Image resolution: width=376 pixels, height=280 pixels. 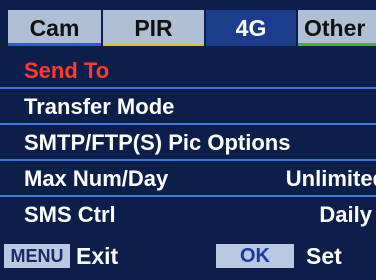 I want to click on tab-other-label: Other, so click(x=335, y=28).